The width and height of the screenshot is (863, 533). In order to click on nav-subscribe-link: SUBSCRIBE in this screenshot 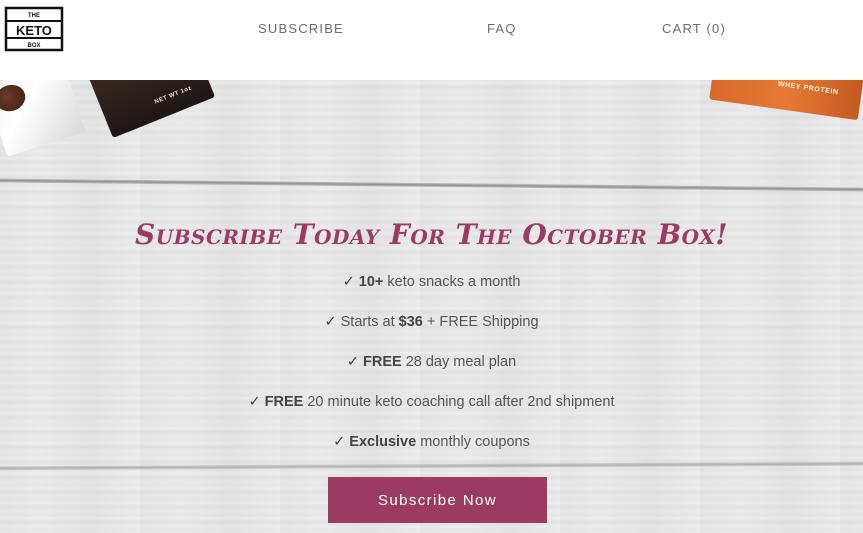, I will do `click(301, 28)`.